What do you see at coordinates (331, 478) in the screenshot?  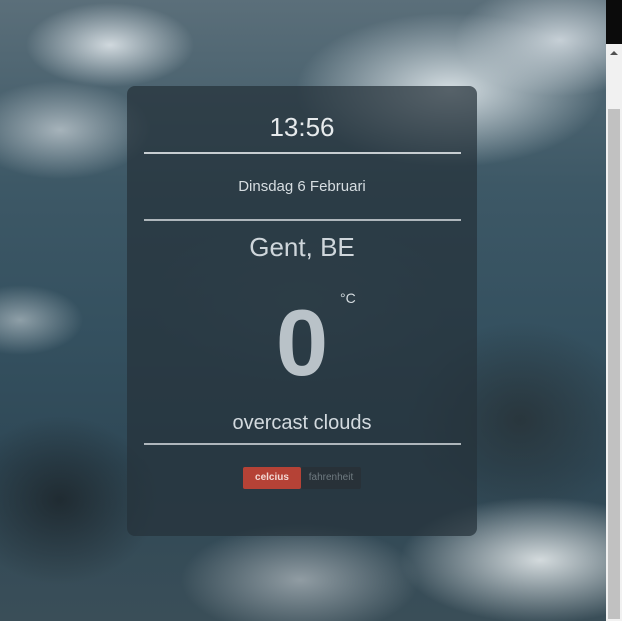 I see `fahrenheit-button: fahrenheit` at bounding box center [331, 478].